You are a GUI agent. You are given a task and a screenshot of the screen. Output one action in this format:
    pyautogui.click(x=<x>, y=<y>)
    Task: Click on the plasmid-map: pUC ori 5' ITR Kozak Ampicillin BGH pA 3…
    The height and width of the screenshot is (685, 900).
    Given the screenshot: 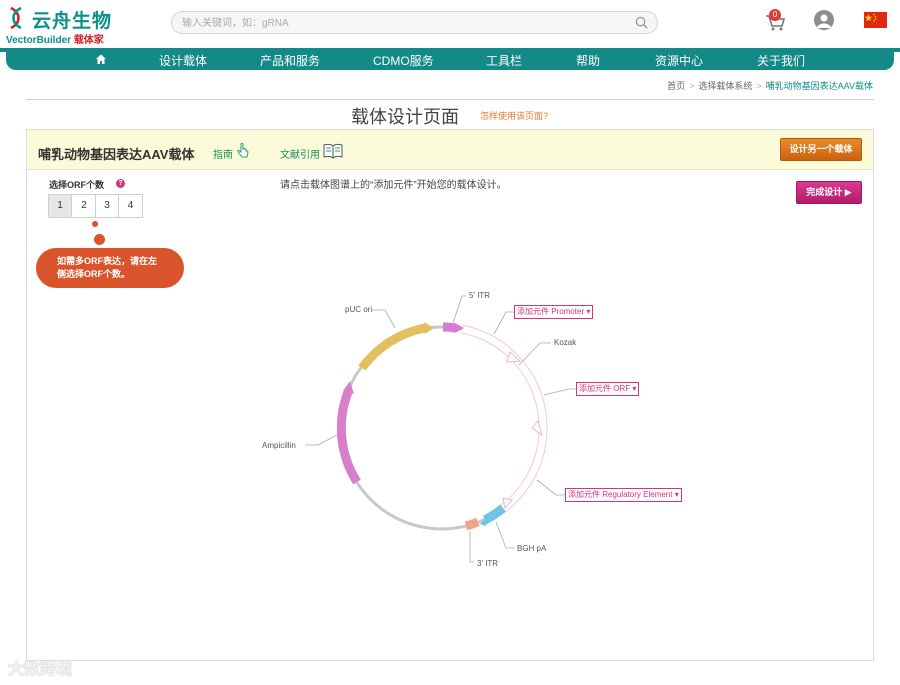 What is the action you would take?
    pyautogui.click(x=420, y=429)
    